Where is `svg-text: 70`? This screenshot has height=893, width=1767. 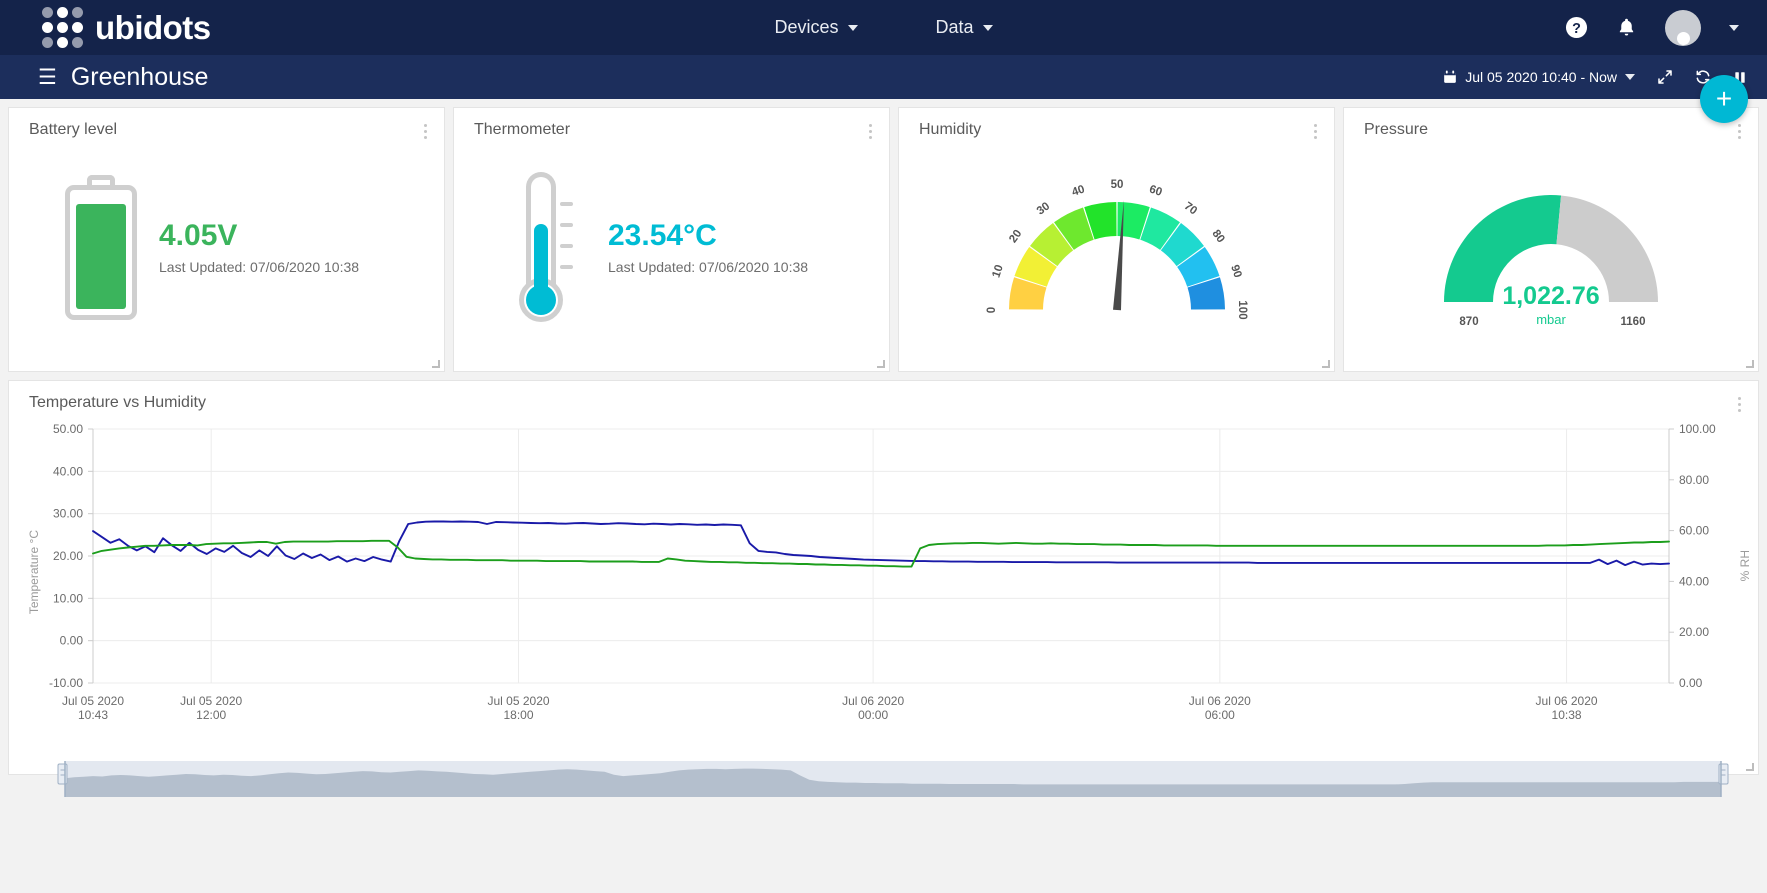
svg-text: 70 is located at coordinates (1189, 208).